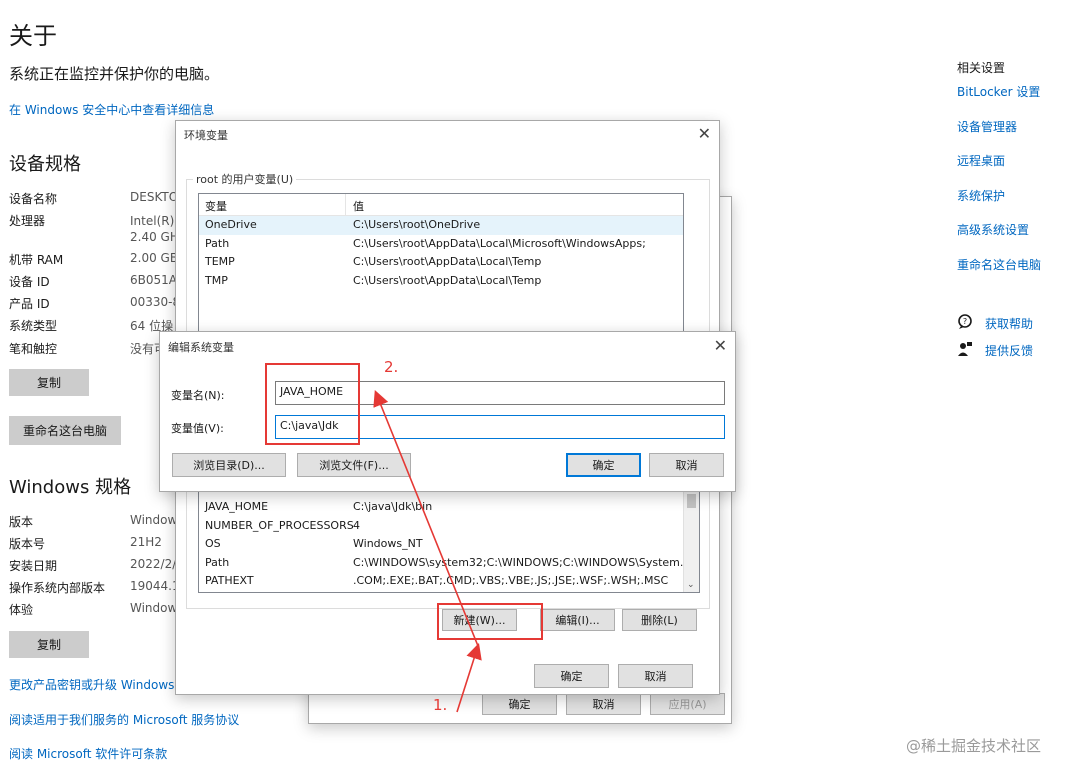 This screenshot has width=1089, height=777. What do you see at coordinates (469, 677) in the screenshot?
I see `arrow-to-new-button` at bounding box center [469, 677].